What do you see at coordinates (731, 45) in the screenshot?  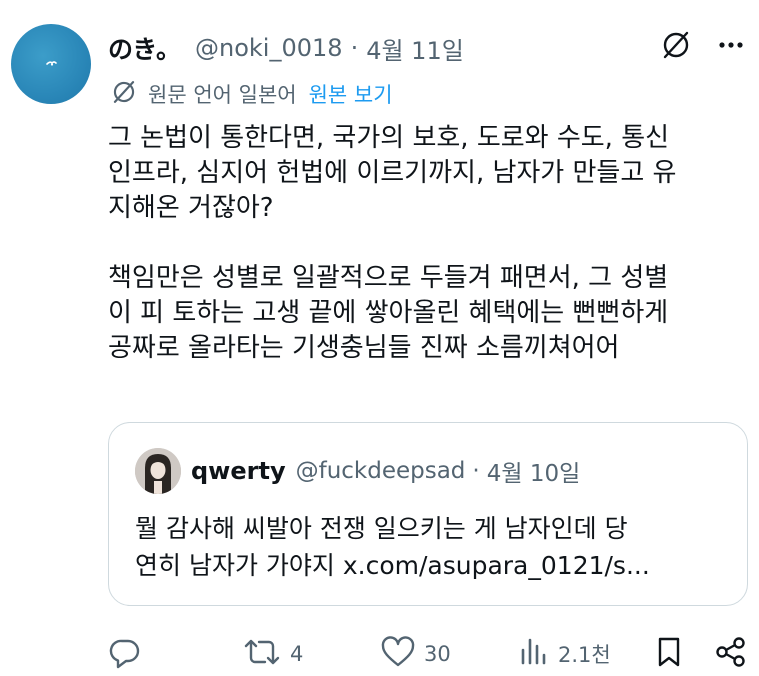 I see `more-icon` at bounding box center [731, 45].